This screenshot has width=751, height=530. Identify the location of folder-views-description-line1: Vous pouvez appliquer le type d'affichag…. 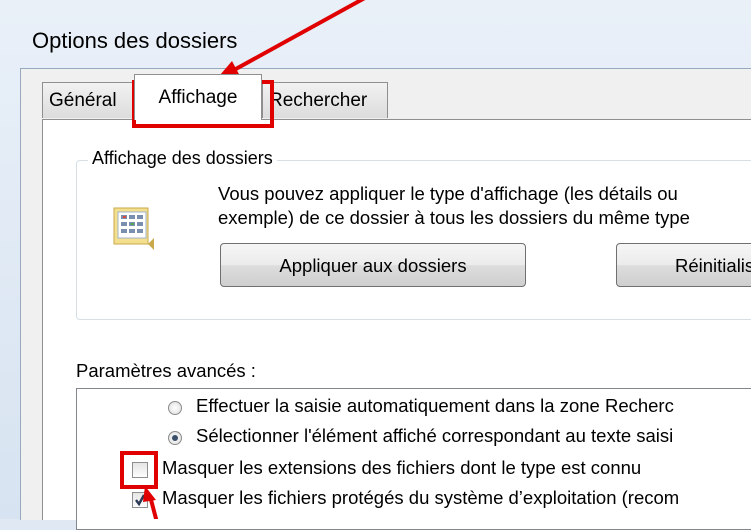
(448, 193).